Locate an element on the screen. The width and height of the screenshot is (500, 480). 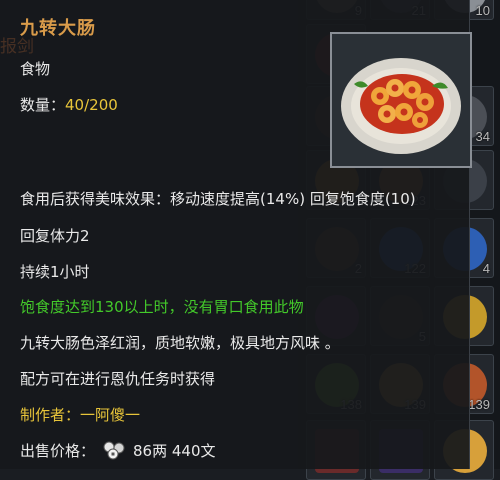
braised-intestines-dish-icon is located at coordinates (401, 100).